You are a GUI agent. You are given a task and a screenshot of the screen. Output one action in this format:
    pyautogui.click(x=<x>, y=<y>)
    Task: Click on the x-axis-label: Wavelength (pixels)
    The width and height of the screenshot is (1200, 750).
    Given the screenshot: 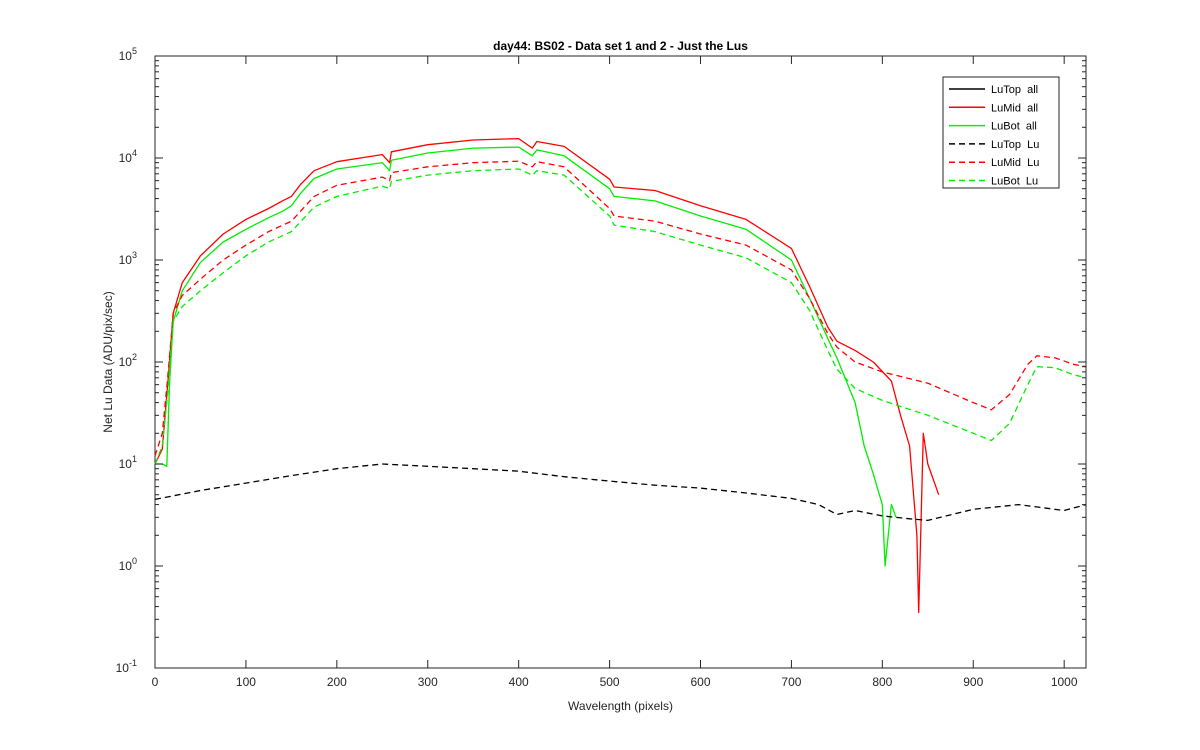 What is the action you would take?
    pyautogui.click(x=620, y=706)
    